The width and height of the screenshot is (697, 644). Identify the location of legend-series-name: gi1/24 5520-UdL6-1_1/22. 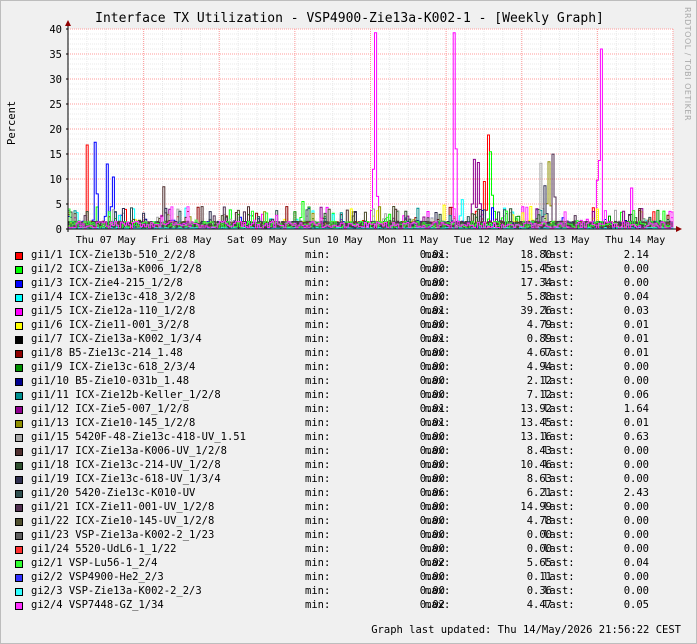
(104, 549).